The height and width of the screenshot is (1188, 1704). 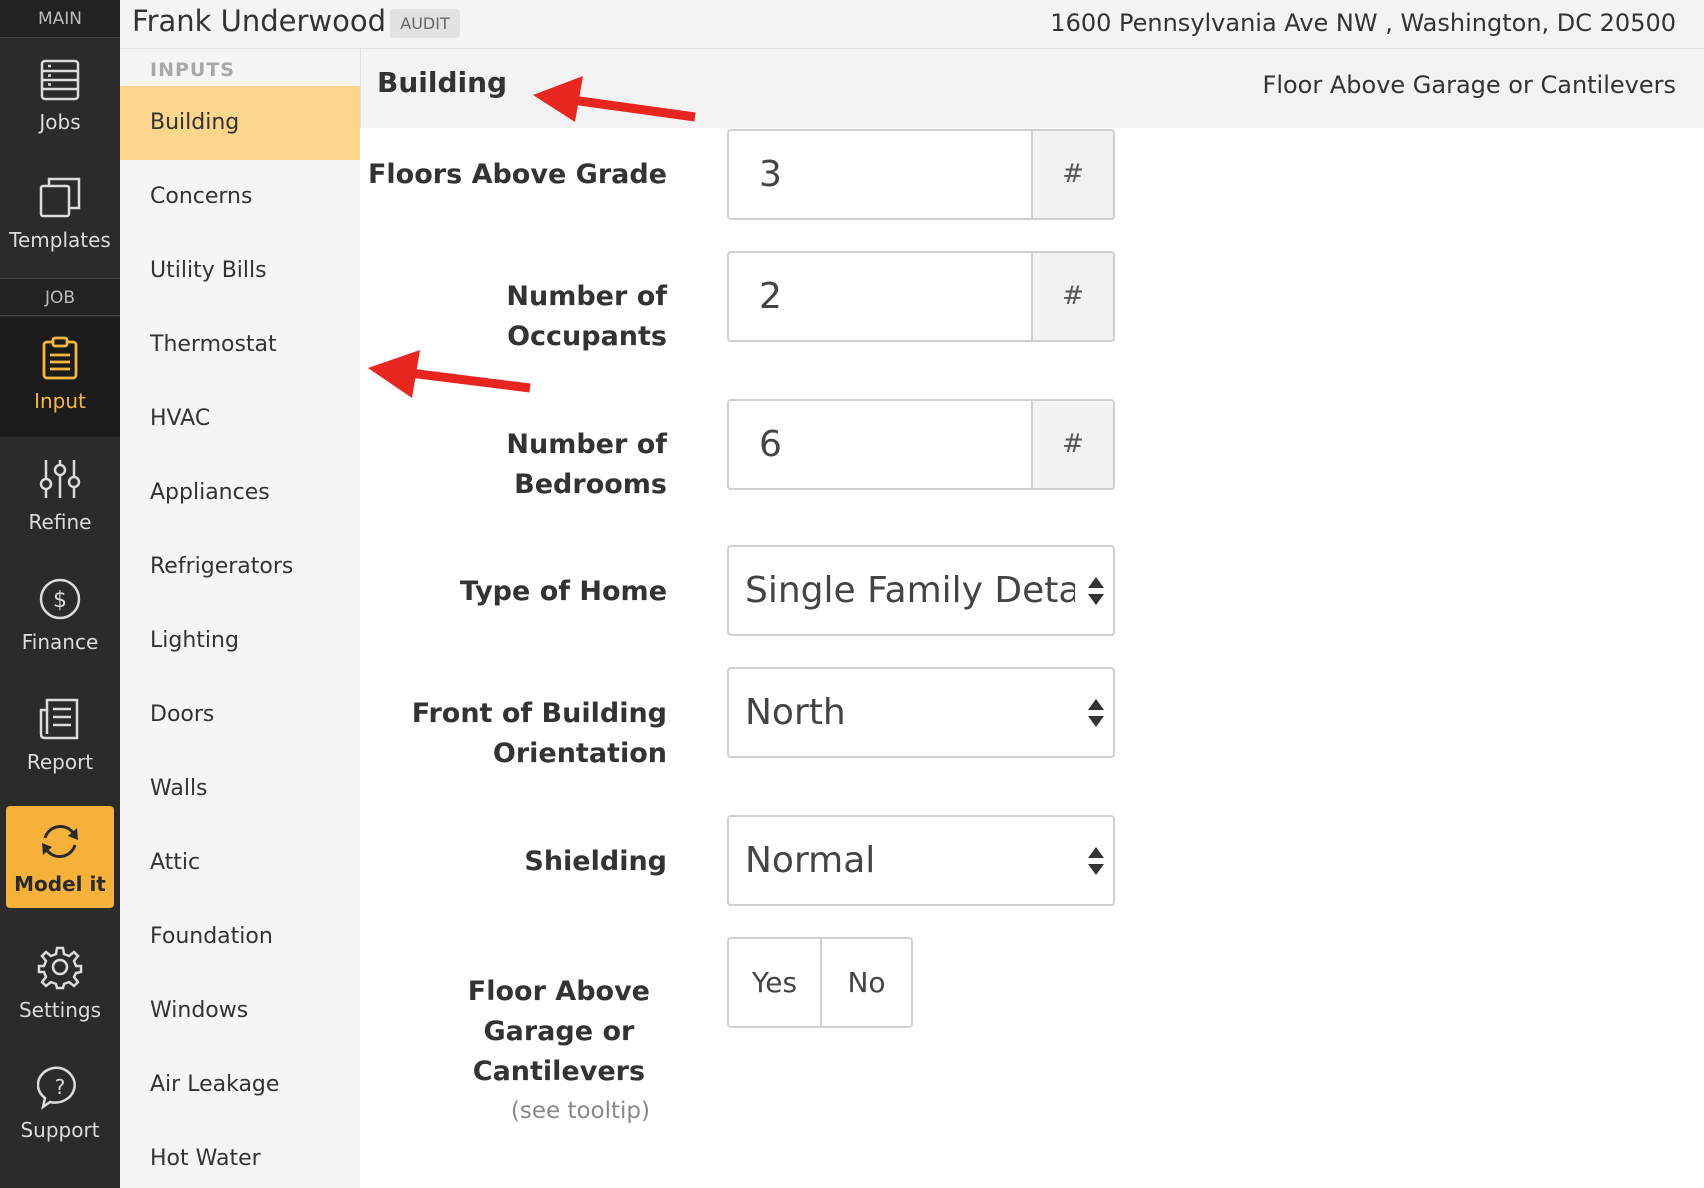 I want to click on floors-above-grade-input: 3 #, so click(x=921, y=174).